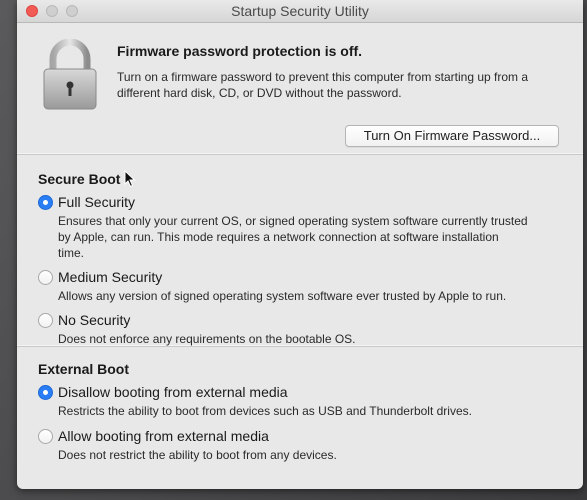 Image resolution: width=587 pixels, height=500 pixels. What do you see at coordinates (94, 320) in the screenshot?
I see `option-label: No Security` at bounding box center [94, 320].